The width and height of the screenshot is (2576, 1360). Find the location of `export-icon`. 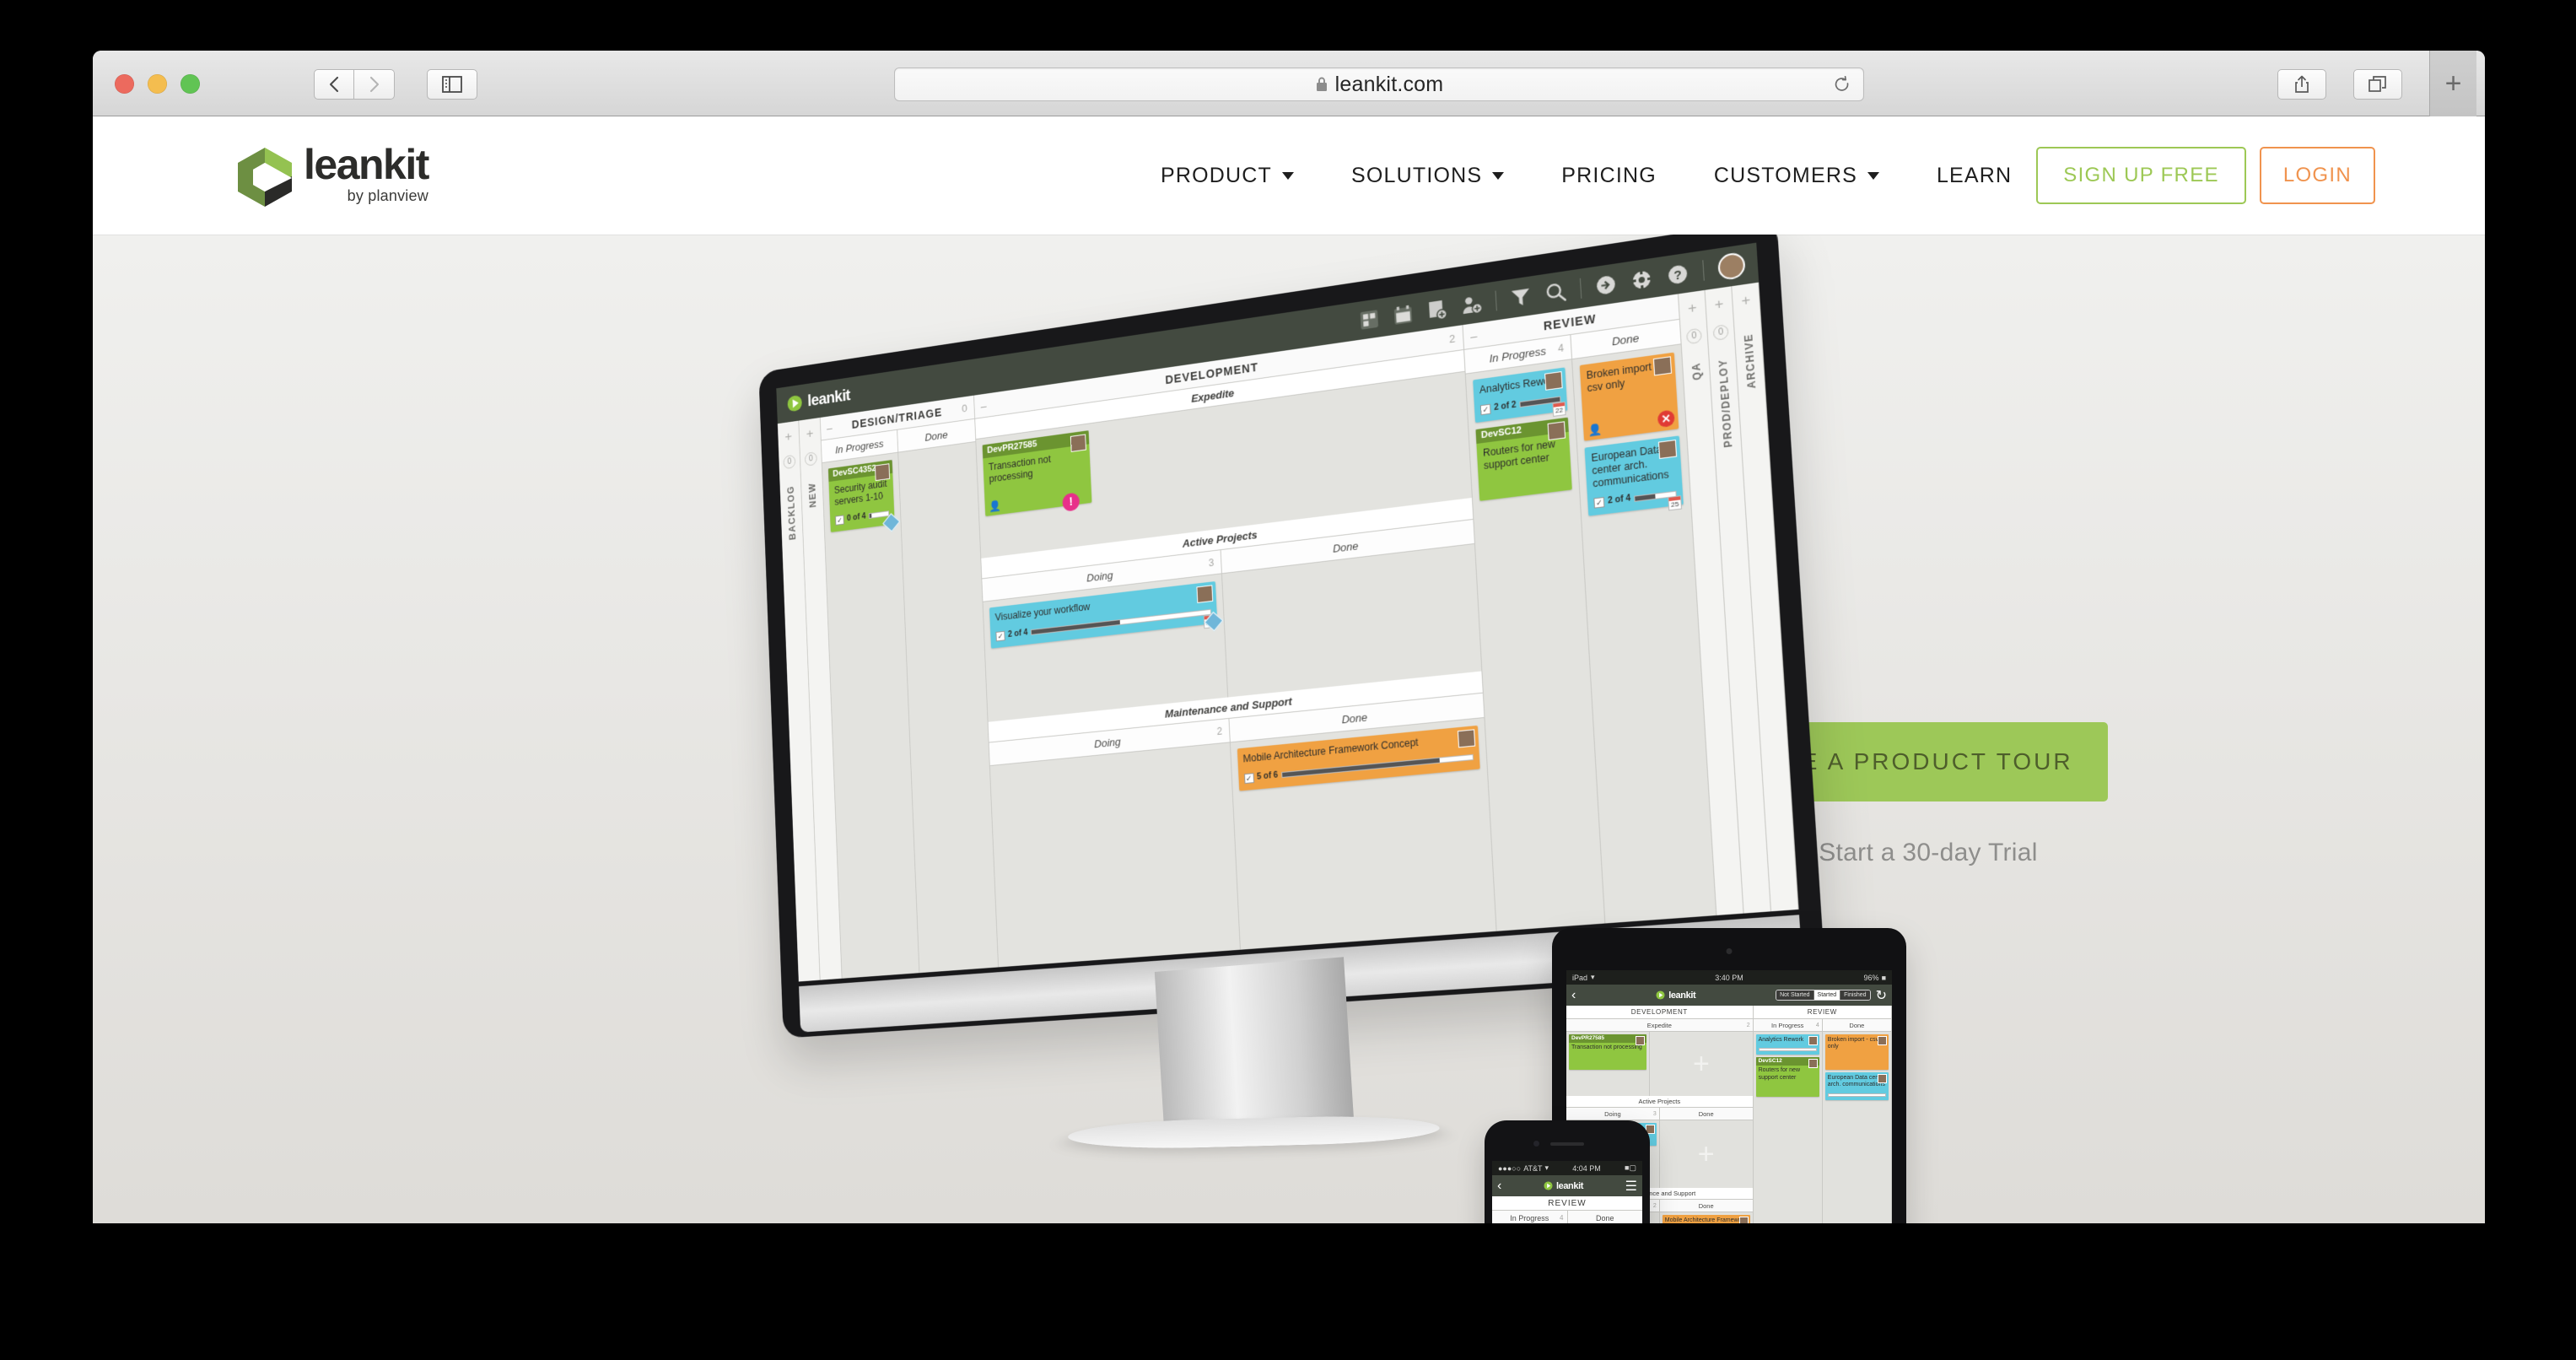

export-icon is located at coordinates (1605, 285).